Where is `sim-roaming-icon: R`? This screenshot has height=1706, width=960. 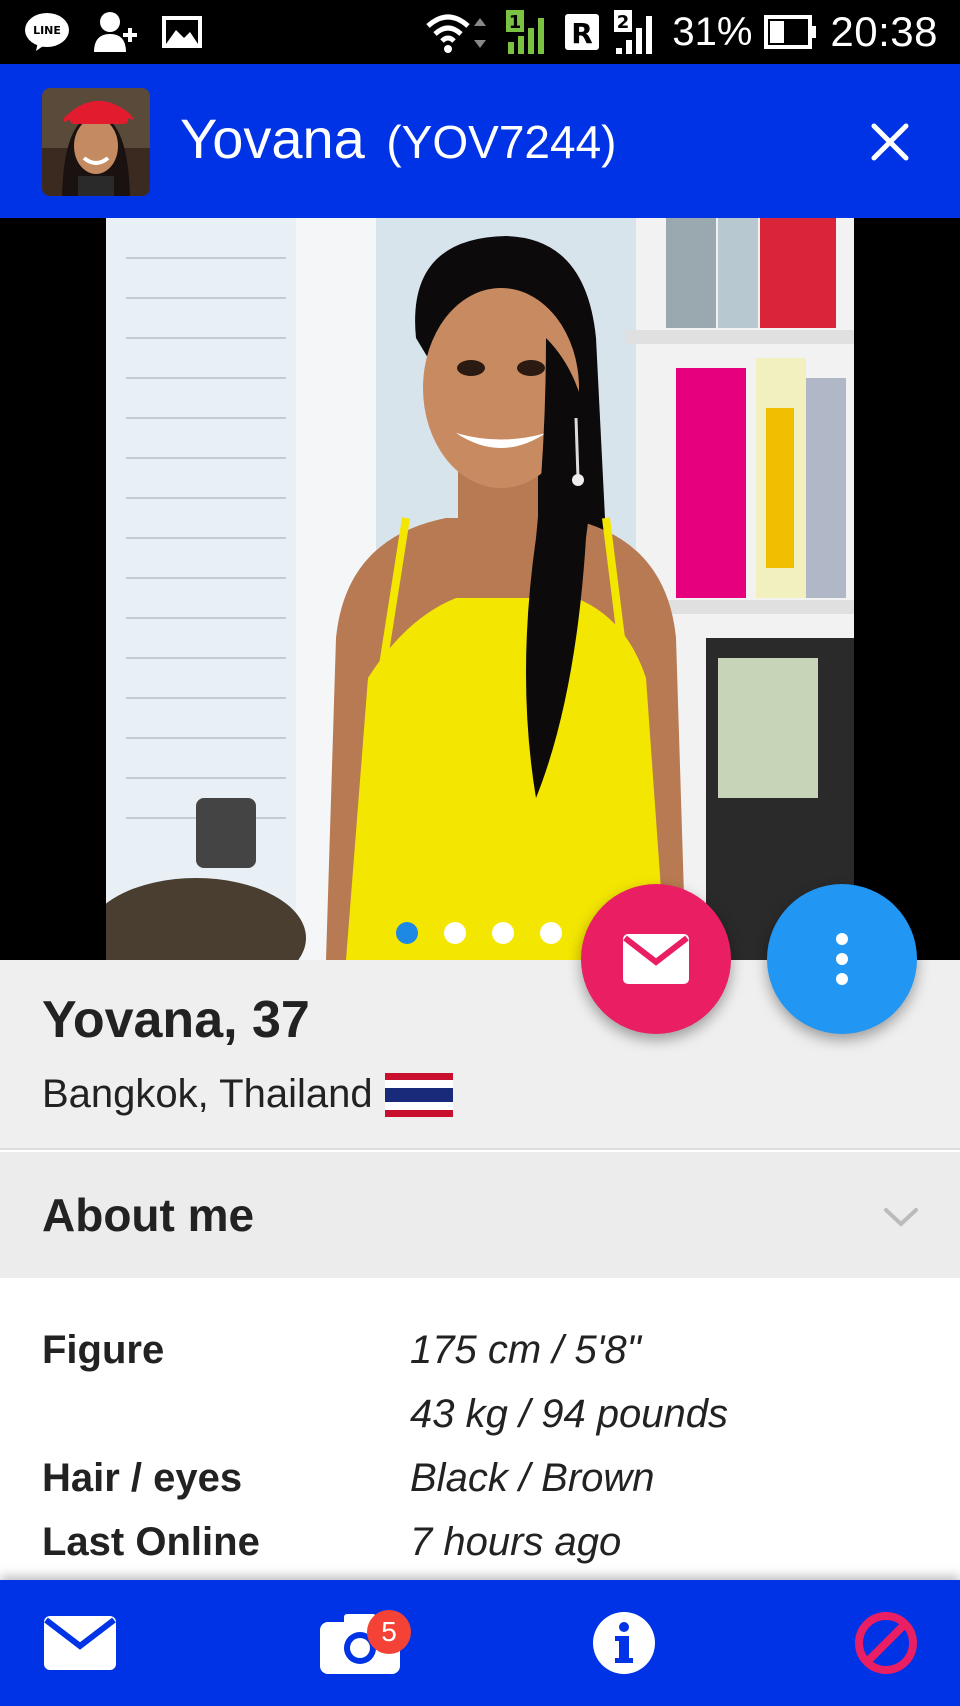 sim-roaming-icon: R is located at coordinates (582, 32).